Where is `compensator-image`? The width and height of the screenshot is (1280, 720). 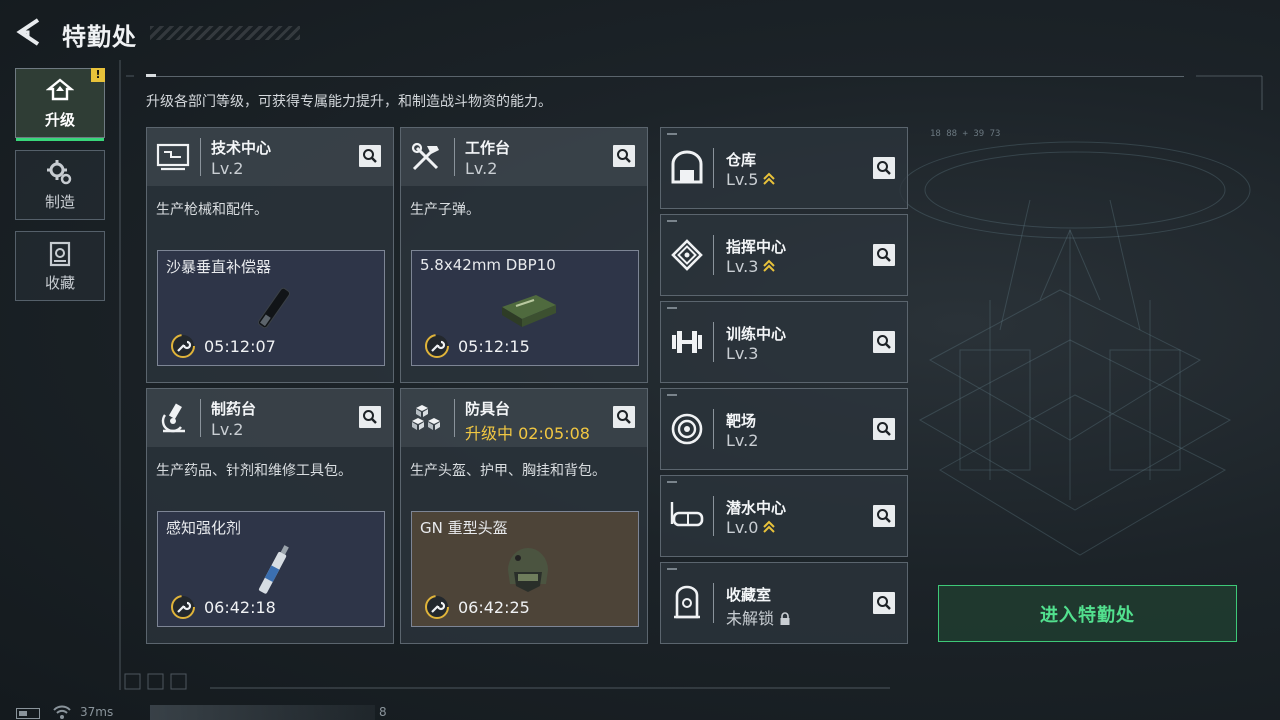 compensator-image is located at coordinates (274, 308).